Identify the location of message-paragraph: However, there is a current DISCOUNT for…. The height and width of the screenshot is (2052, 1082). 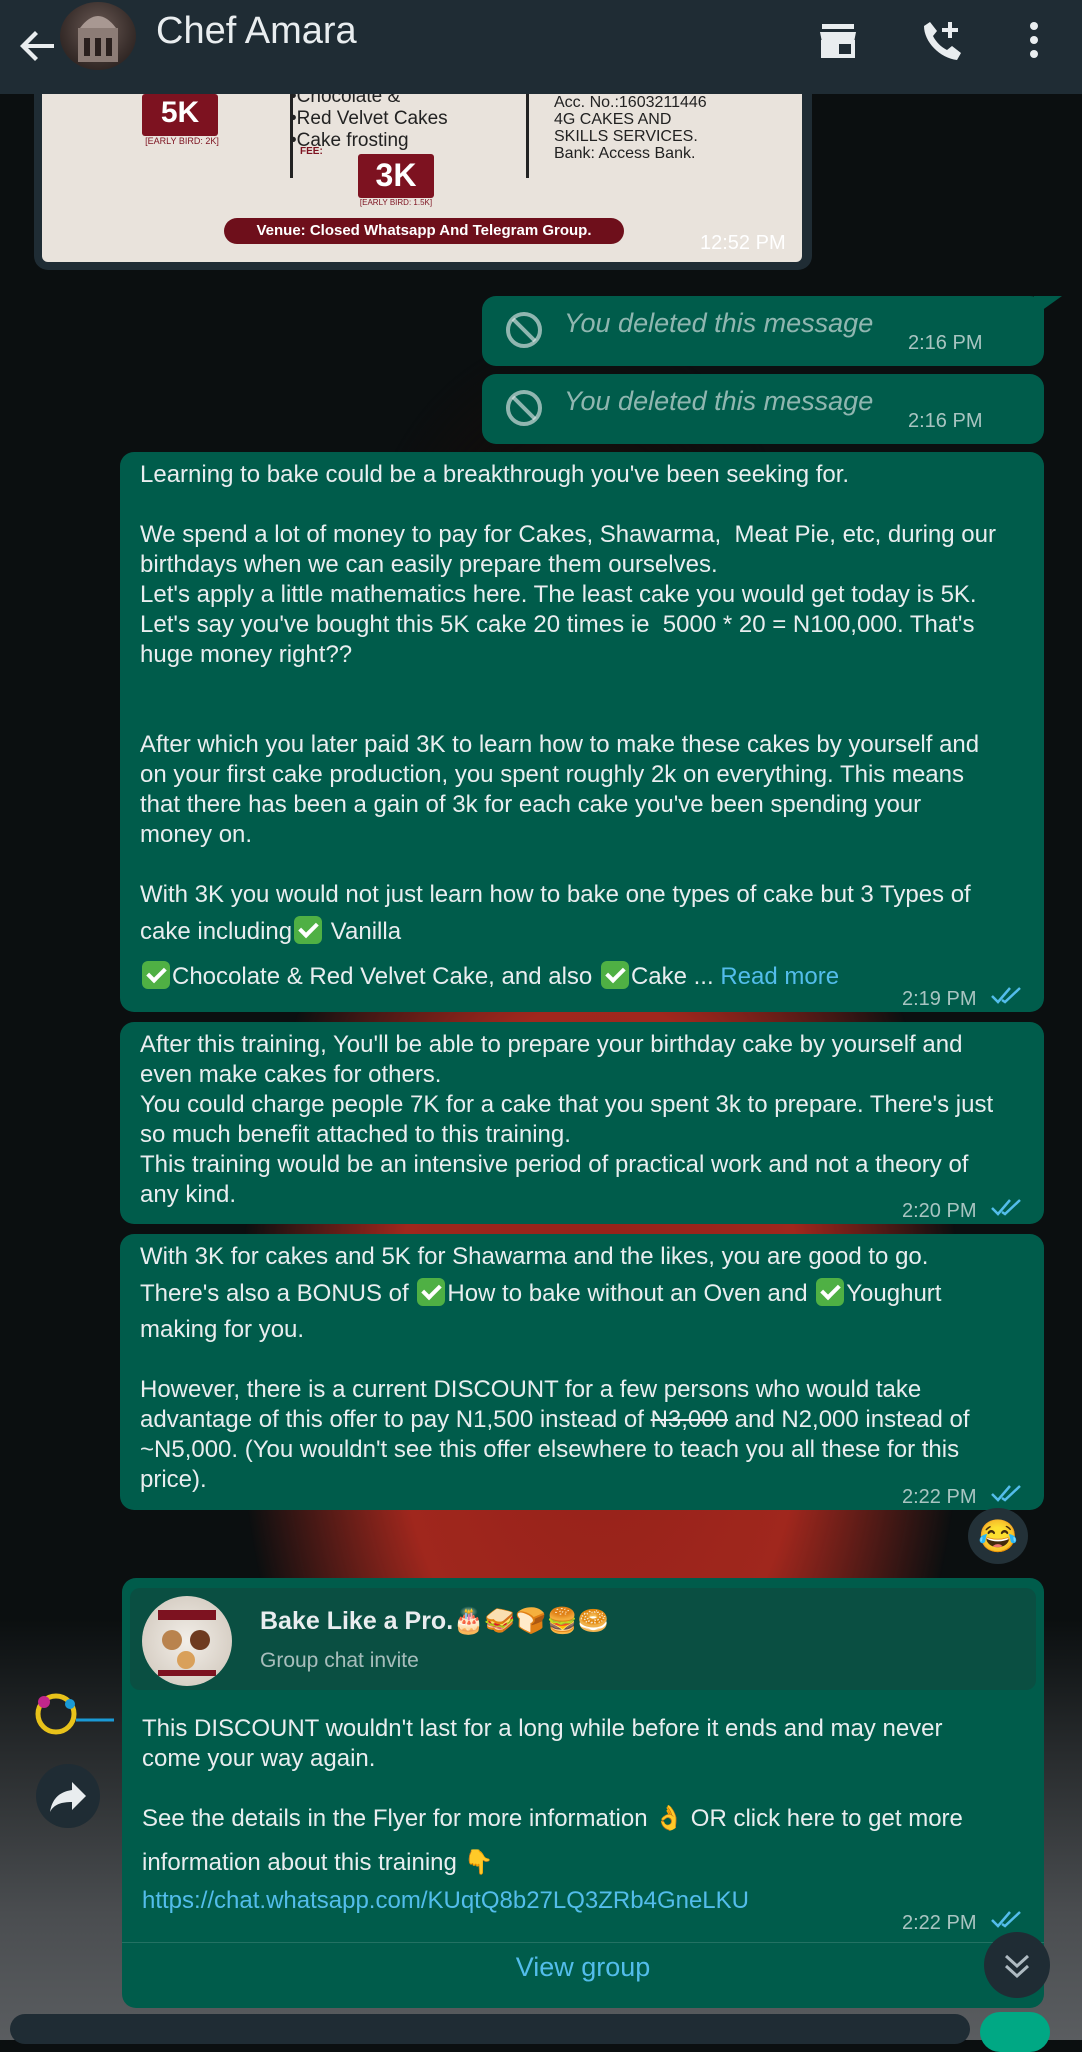
(585, 1435).